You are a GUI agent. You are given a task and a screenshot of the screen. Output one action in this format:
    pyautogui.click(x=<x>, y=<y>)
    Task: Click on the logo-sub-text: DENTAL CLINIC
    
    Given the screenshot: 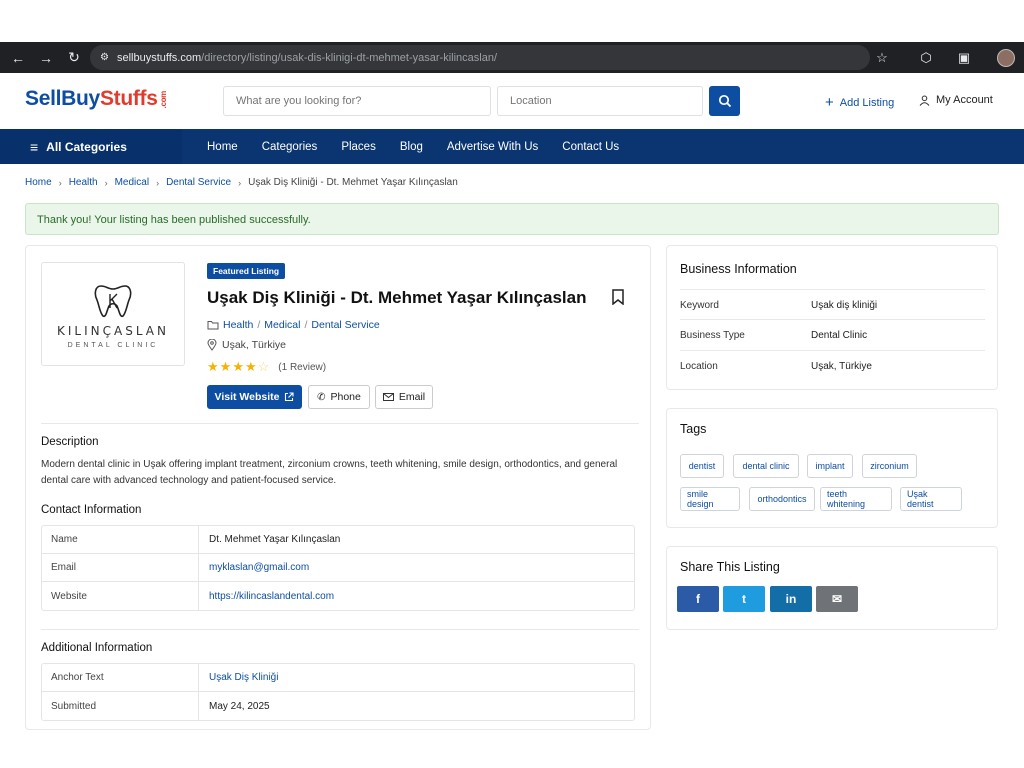 What is the action you would take?
    pyautogui.click(x=113, y=345)
    